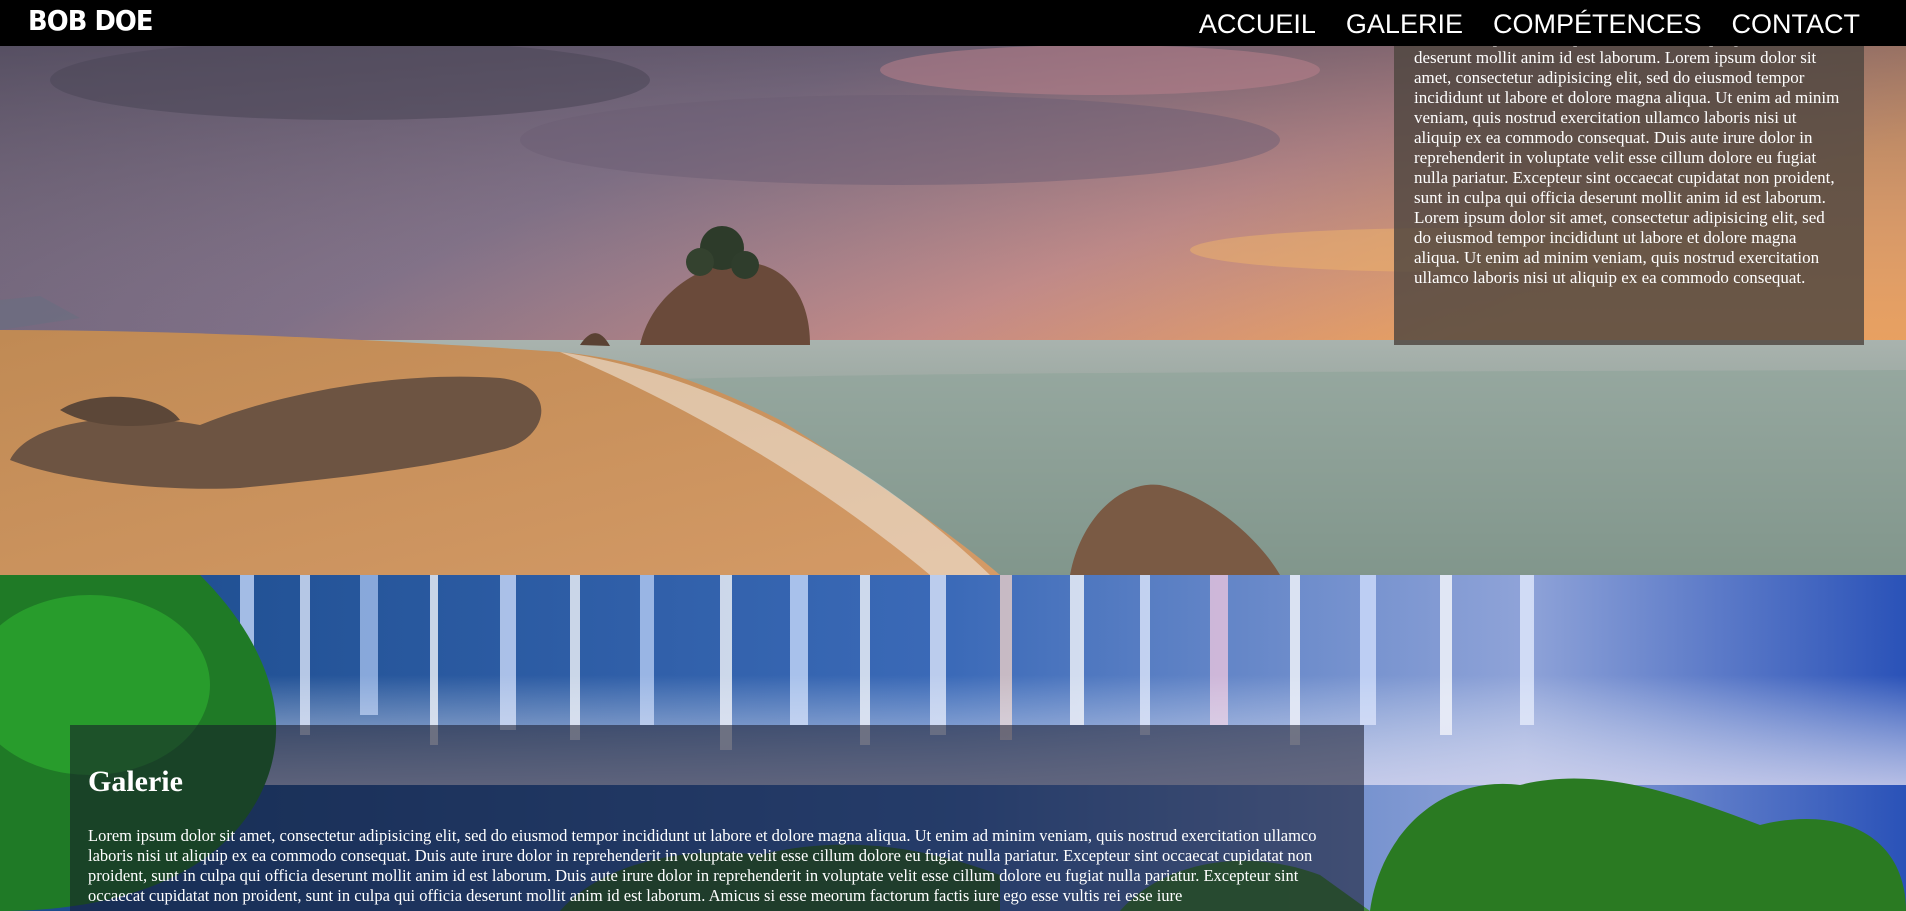 The height and width of the screenshot is (911, 1906). What do you see at coordinates (1257, 24) in the screenshot?
I see `nav-link-accueil: ACCUEIL` at bounding box center [1257, 24].